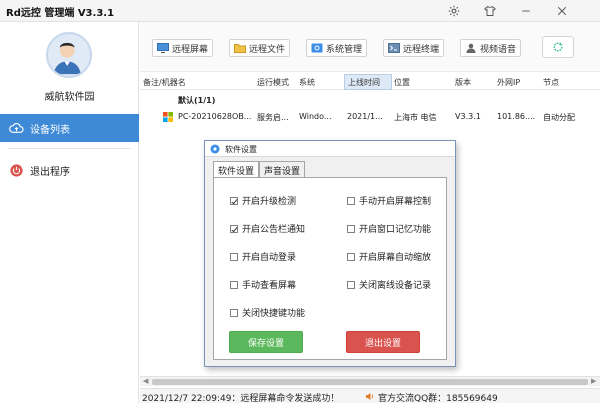 The width and height of the screenshot is (600, 403). What do you see at coordinates (50, 130) in the screenshot?
I see `sidebar-item-label: 设备列表` at bounding box center [50, 130].